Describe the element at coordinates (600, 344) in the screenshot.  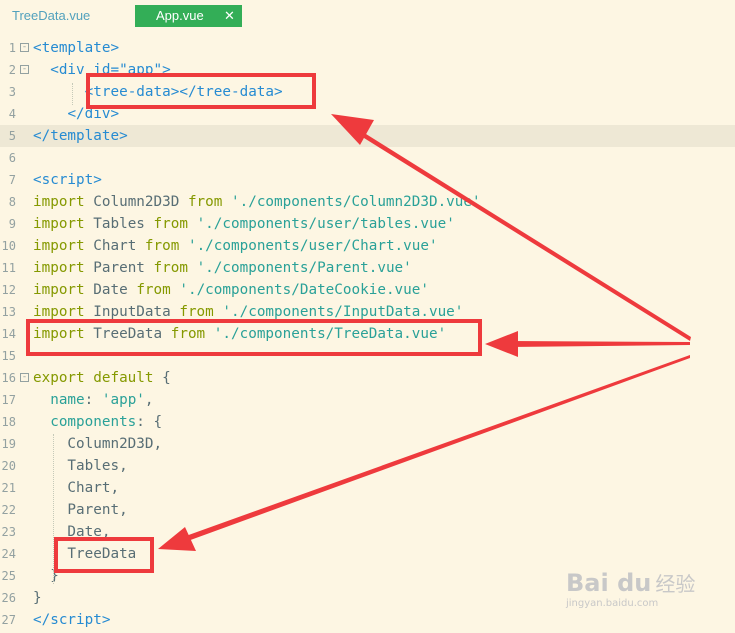
I see `arrow-to-import` at that location.